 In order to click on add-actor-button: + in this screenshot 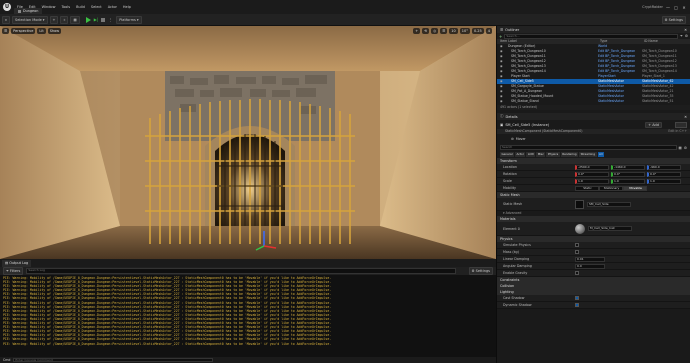, I will do `click(54, 19)`.